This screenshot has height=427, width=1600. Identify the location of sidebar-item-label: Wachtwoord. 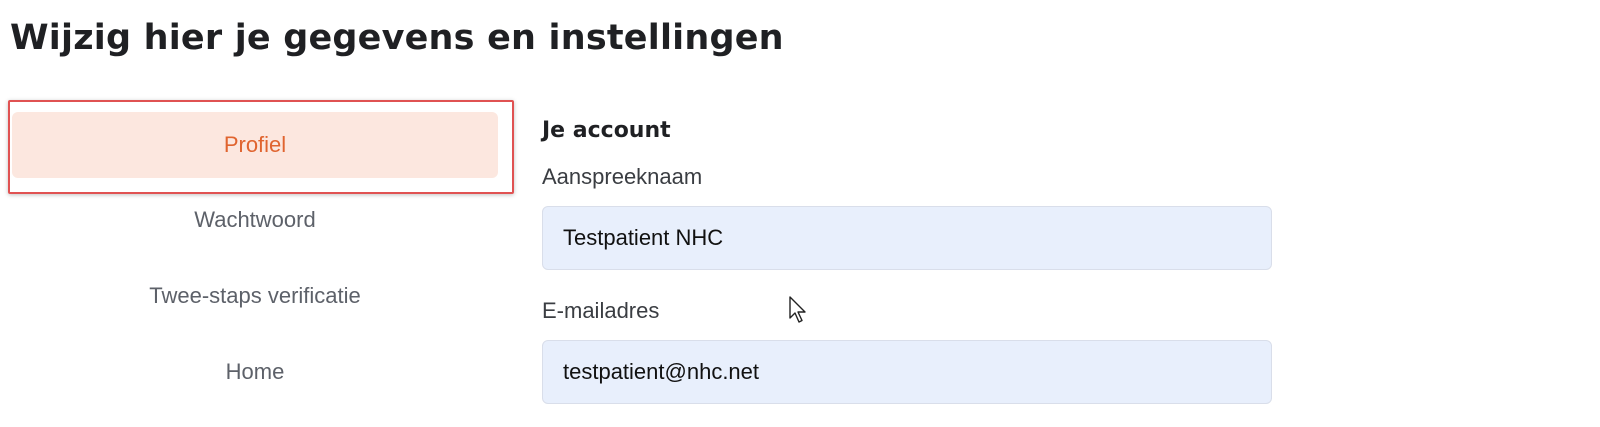
(255, 219).